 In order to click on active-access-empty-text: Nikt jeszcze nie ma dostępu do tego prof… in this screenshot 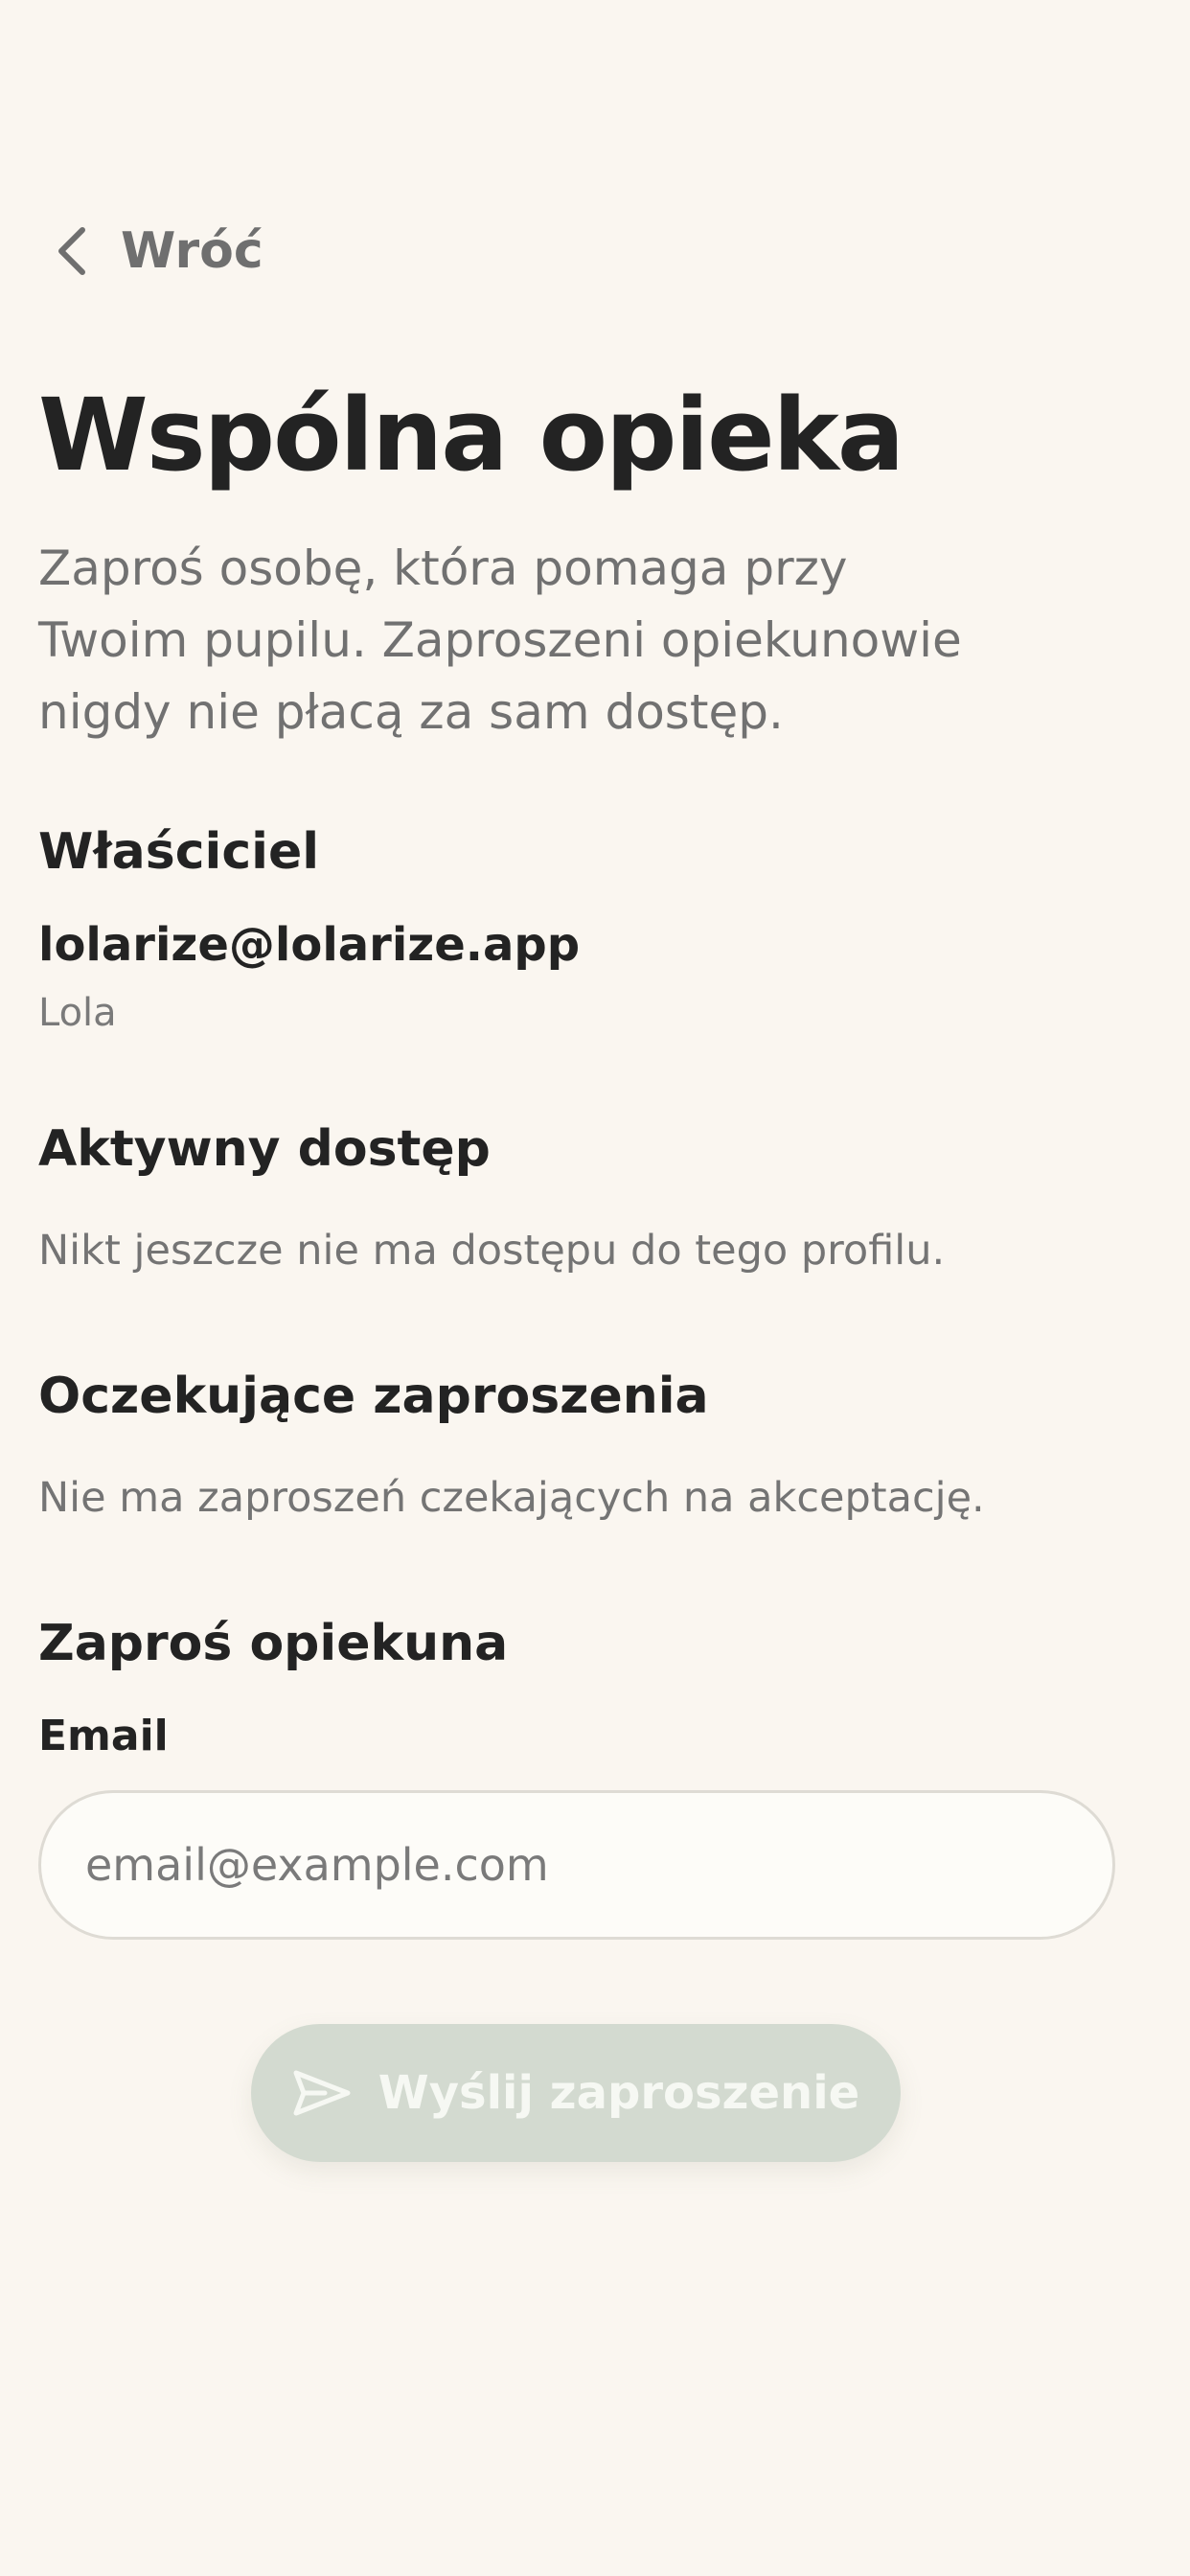, I will do `click(492, 1251)`.